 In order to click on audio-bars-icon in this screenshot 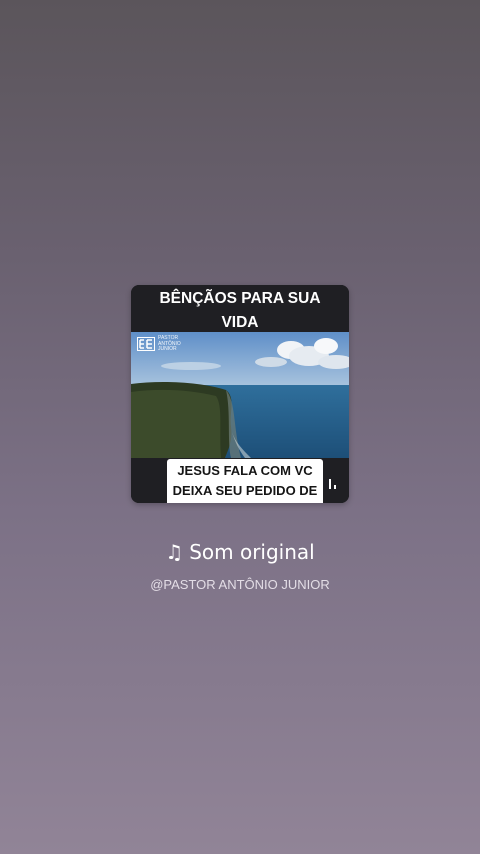, I will do `click(332, 484)`.